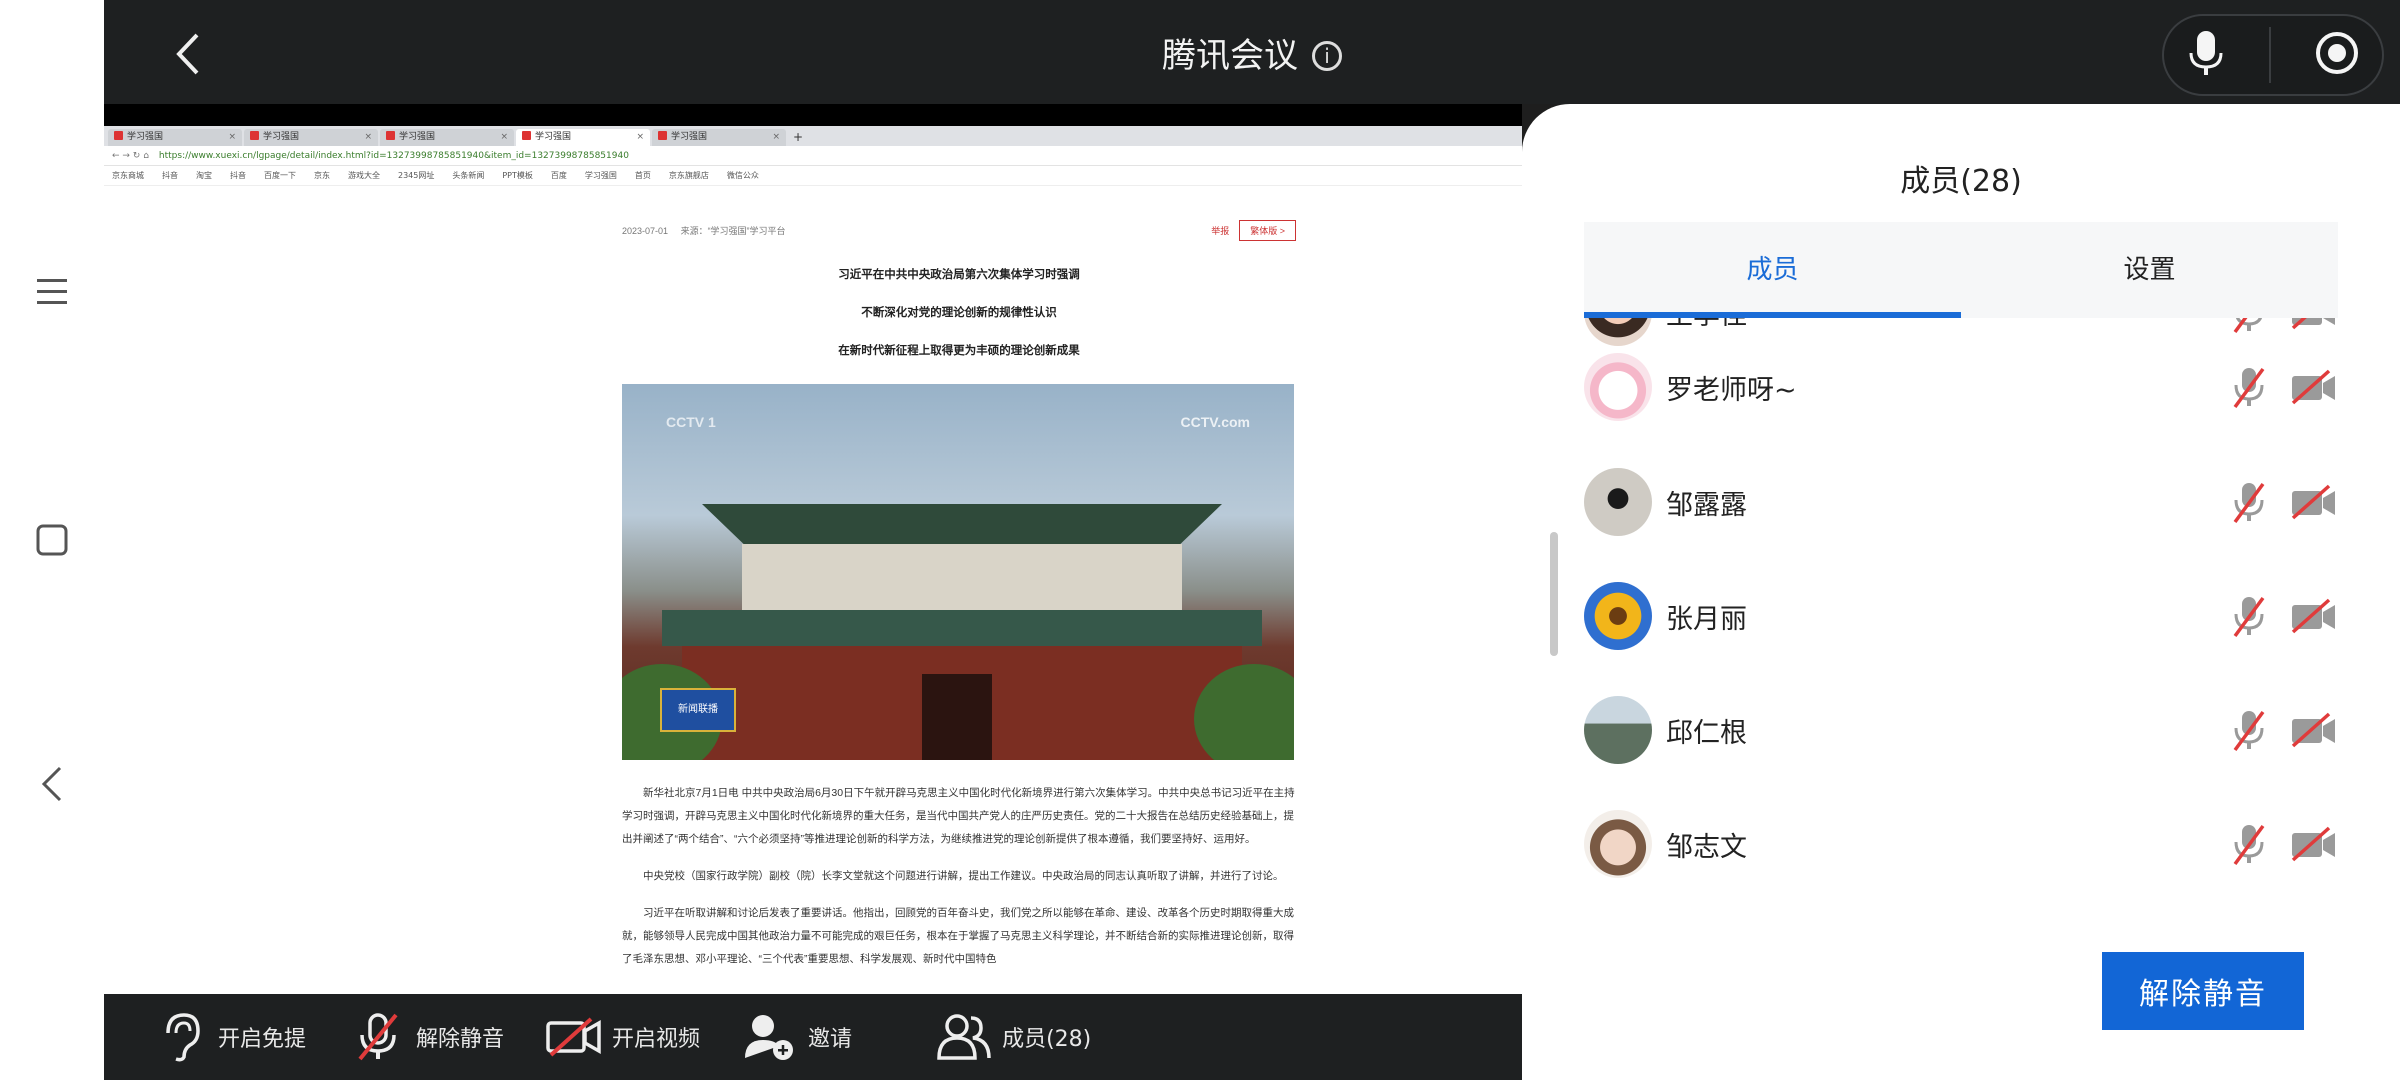 Image resolution: width=2400 pixels, height=1080 pixels. What do you see at coordinates (1554, 594) in the screenshot?
I see `scrollbar` at bounding box center [1554, 594].